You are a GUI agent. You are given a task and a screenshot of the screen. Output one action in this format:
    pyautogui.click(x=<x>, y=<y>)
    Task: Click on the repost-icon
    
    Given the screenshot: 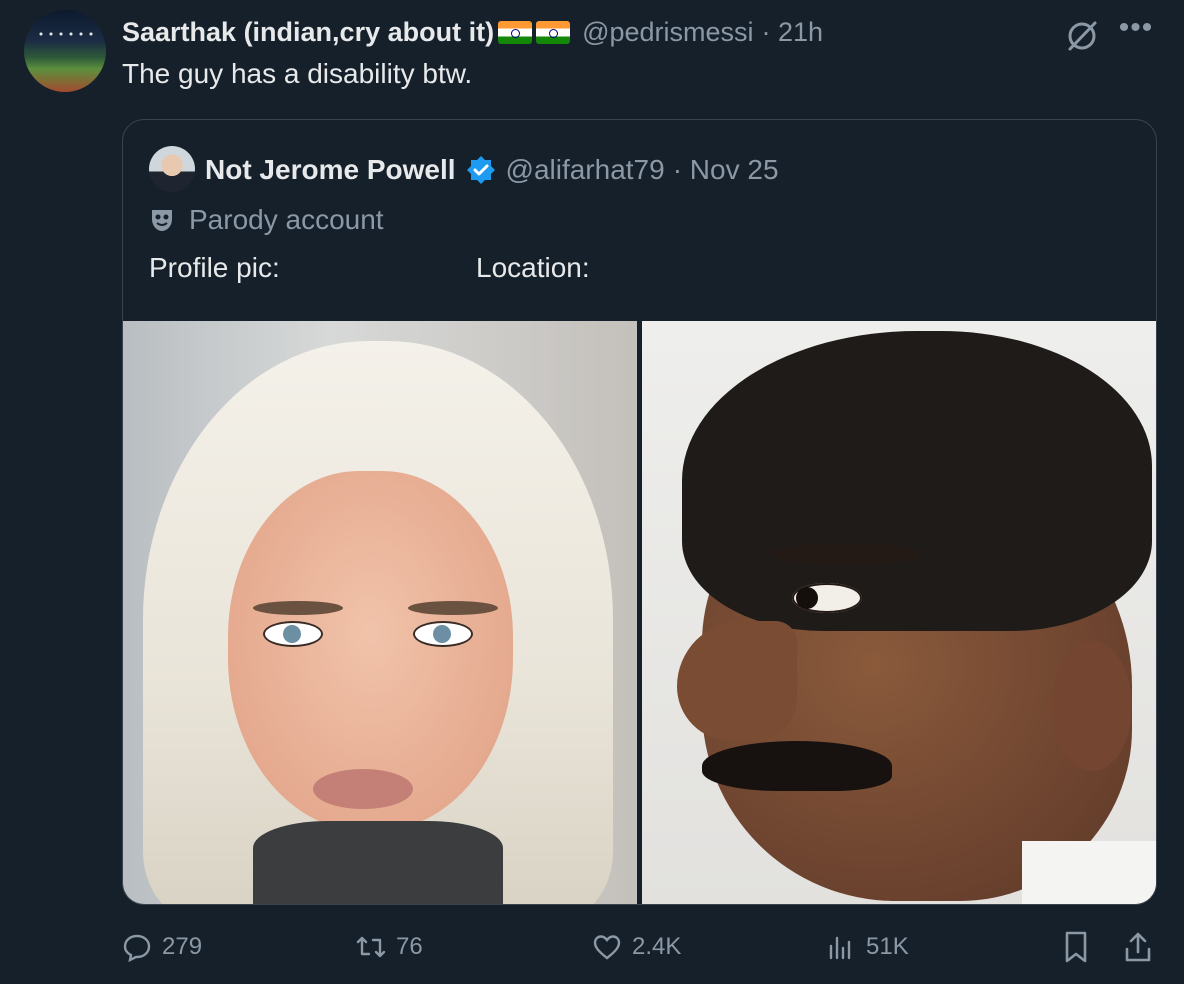 What is the action you would take?
    pyautogui.click(x=371, y=947)
    